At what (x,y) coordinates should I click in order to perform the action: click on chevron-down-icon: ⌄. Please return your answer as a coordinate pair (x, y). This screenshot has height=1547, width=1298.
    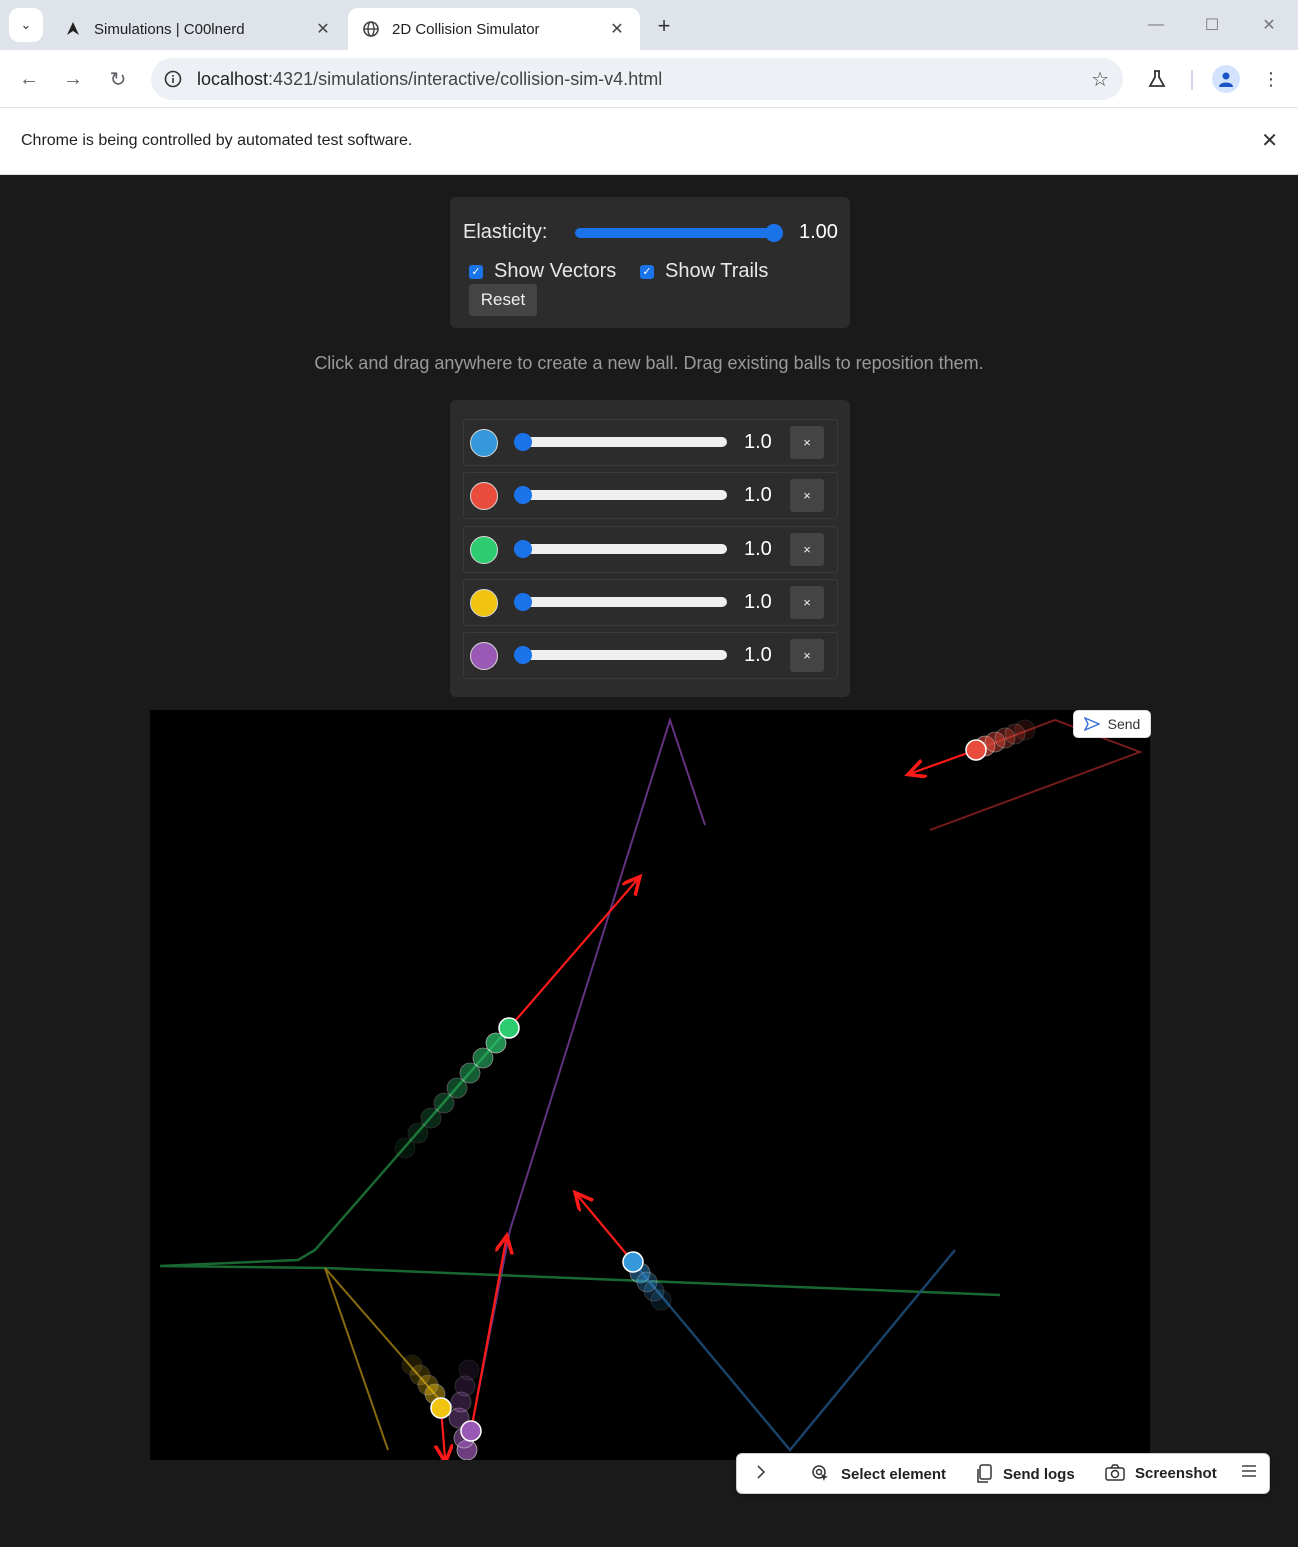
    Looking at the image, I should click on (26, 24).